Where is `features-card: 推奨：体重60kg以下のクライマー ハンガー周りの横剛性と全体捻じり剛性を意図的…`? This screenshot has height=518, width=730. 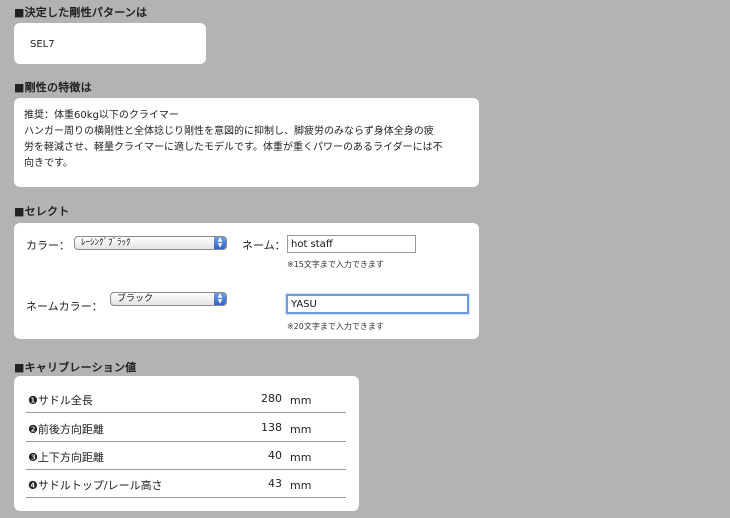 features-card: 推奨：体重60kg以下のクライマー ハンガー周りの横剛性と全体捻じり剛性を意図的… is located at coordinates (246, 142).